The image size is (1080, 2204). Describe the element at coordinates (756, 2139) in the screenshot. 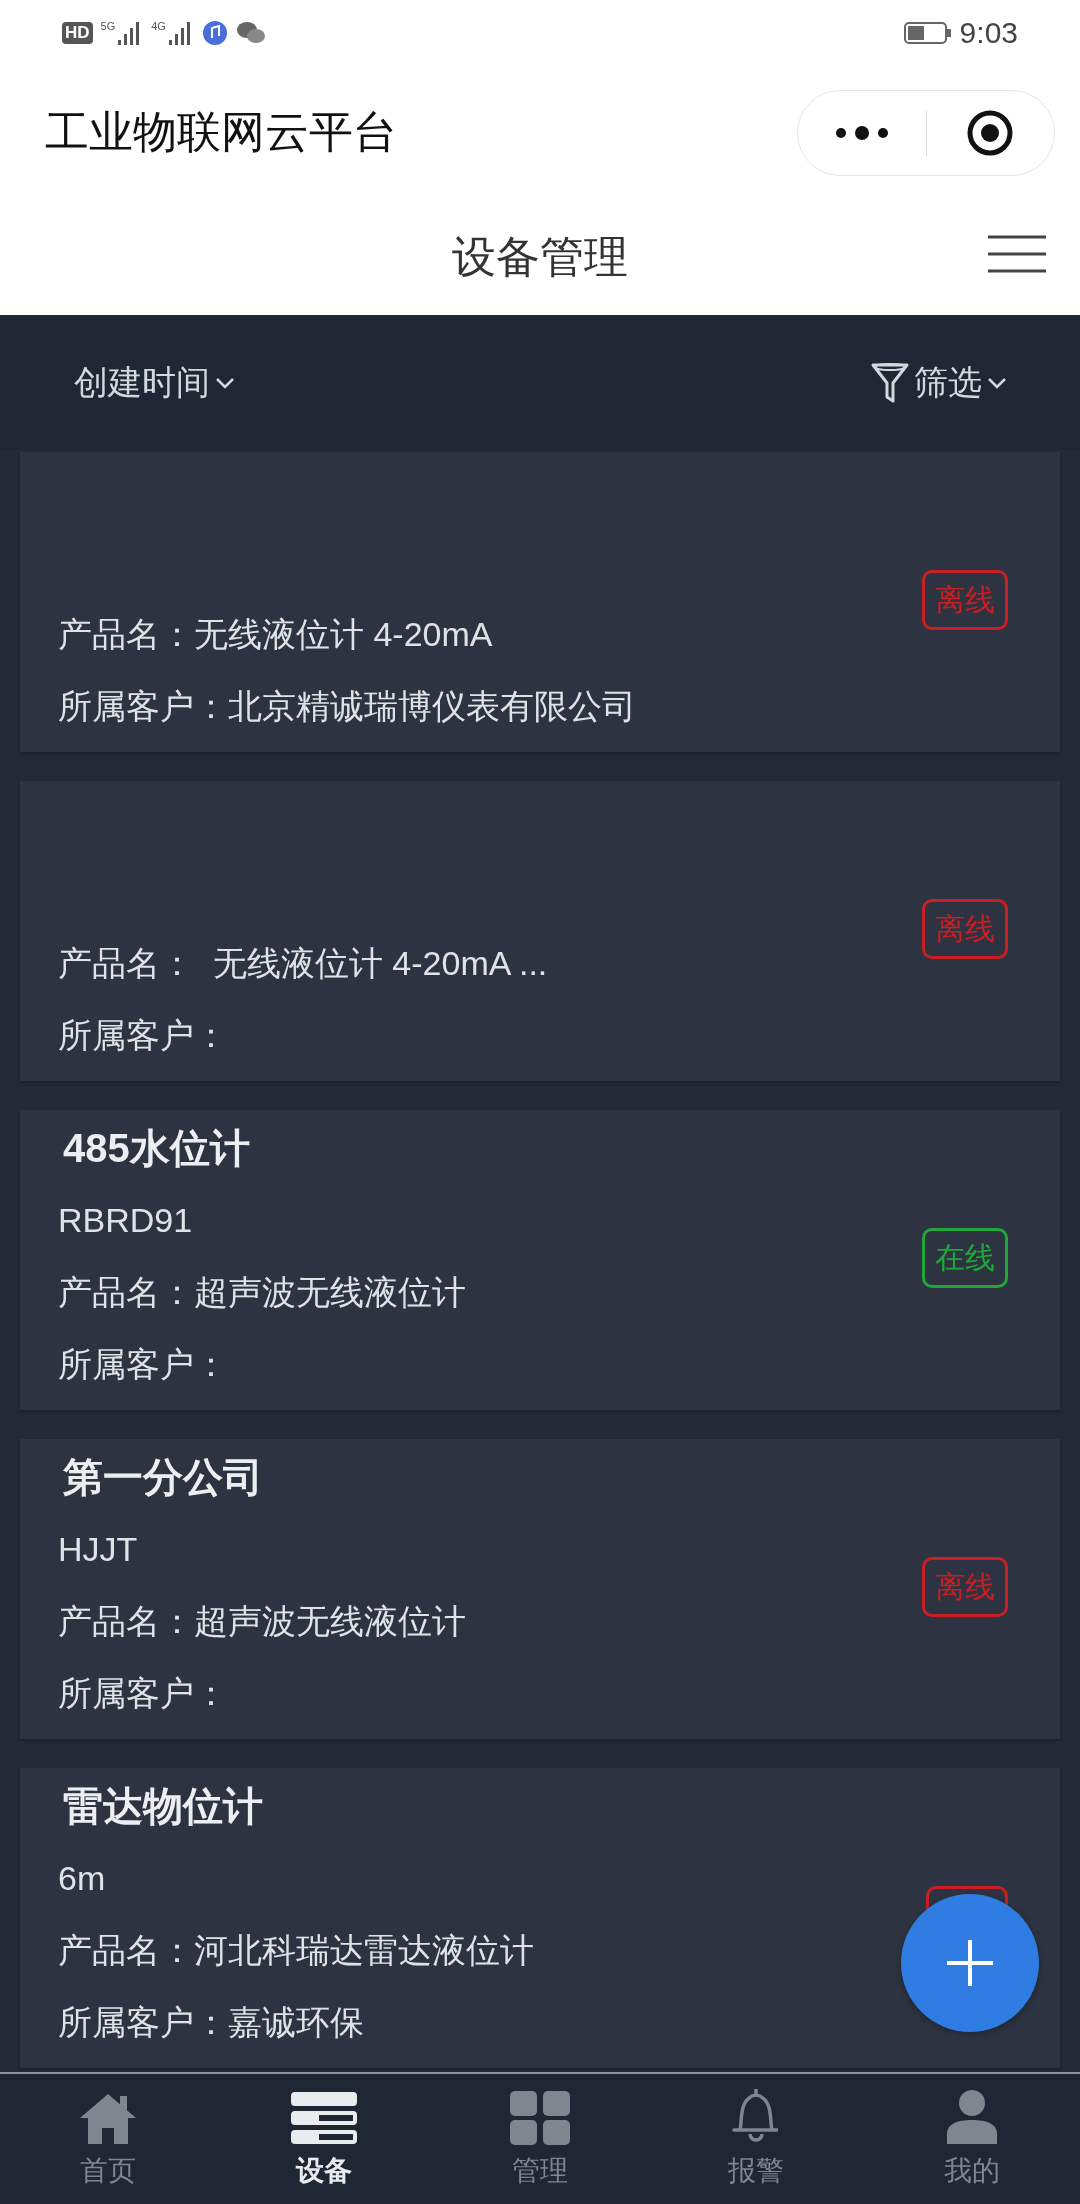

I see `tab-item: 报警` at that location.